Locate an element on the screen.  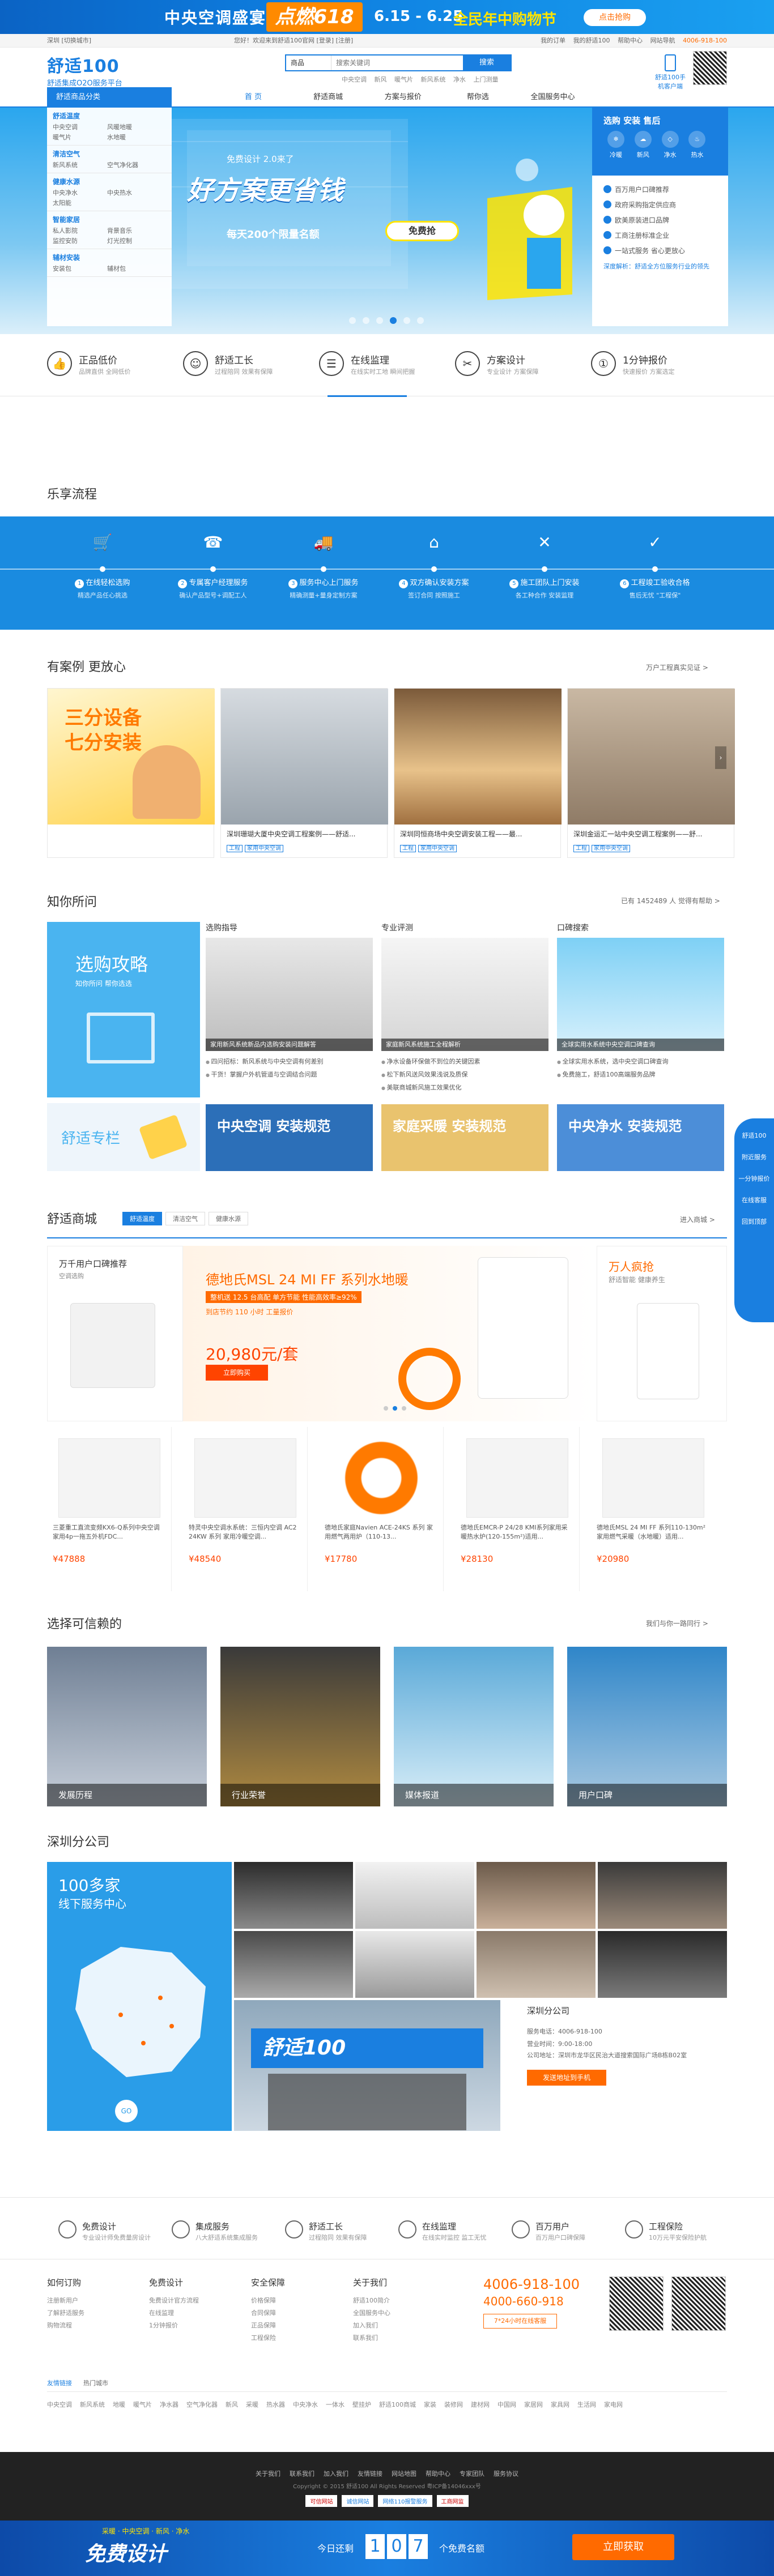
category-group: 智能家居 私人影院 背景音乐监控安防 灯光控制 is located at coordinates (109, 230).